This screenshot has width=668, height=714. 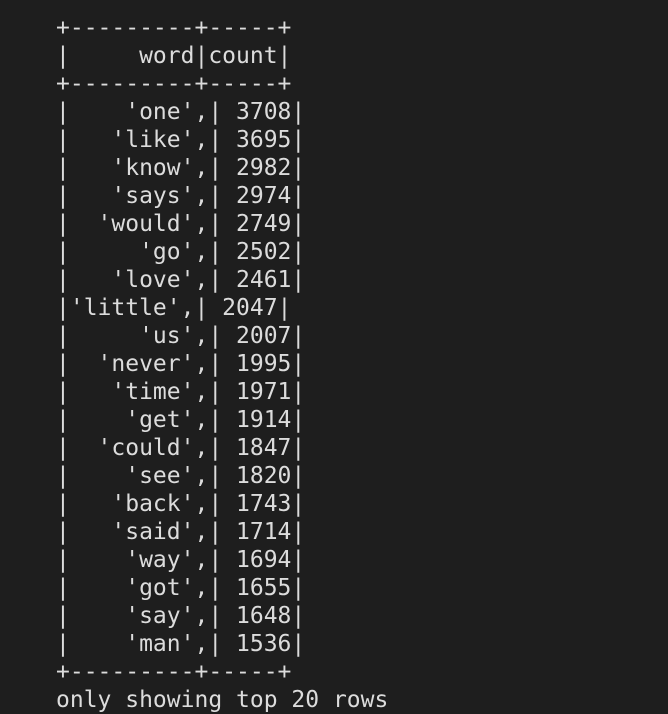 What do you see at coordinates (181, 168) in the screenshot?
I see `table-row: | 'know',| 2982|` at bounding box center [181, 168].